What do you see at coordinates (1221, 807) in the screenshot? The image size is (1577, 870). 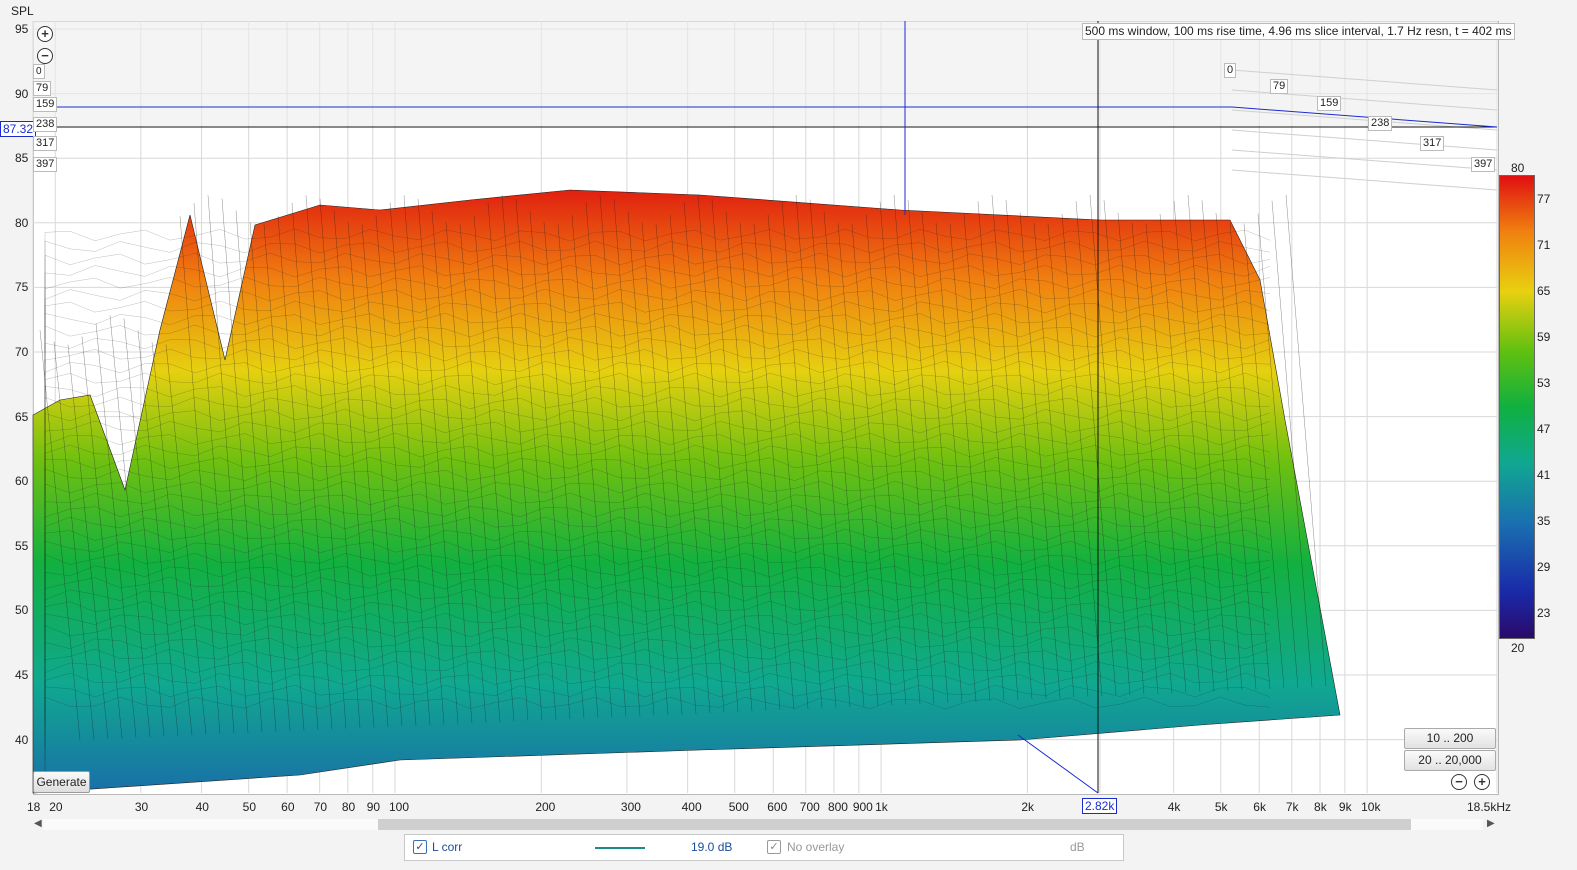 I see `x-tick-label: 5k` at bounding box center [1221, 807].